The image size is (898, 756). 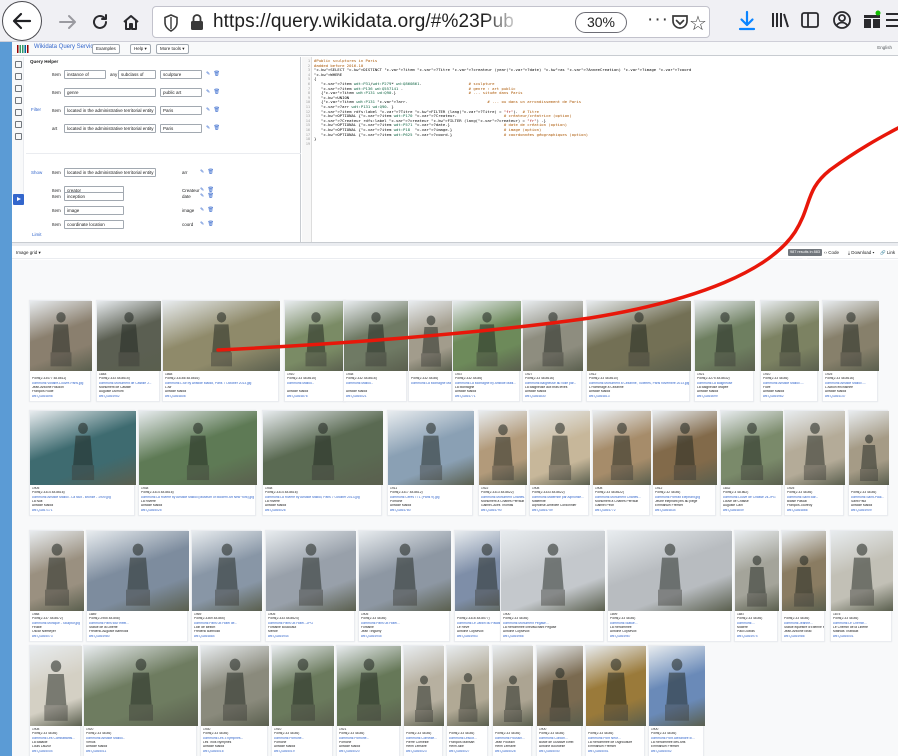 I want to click on card-meta-l3: wd:Q3365027, so click(x=468, y=752).